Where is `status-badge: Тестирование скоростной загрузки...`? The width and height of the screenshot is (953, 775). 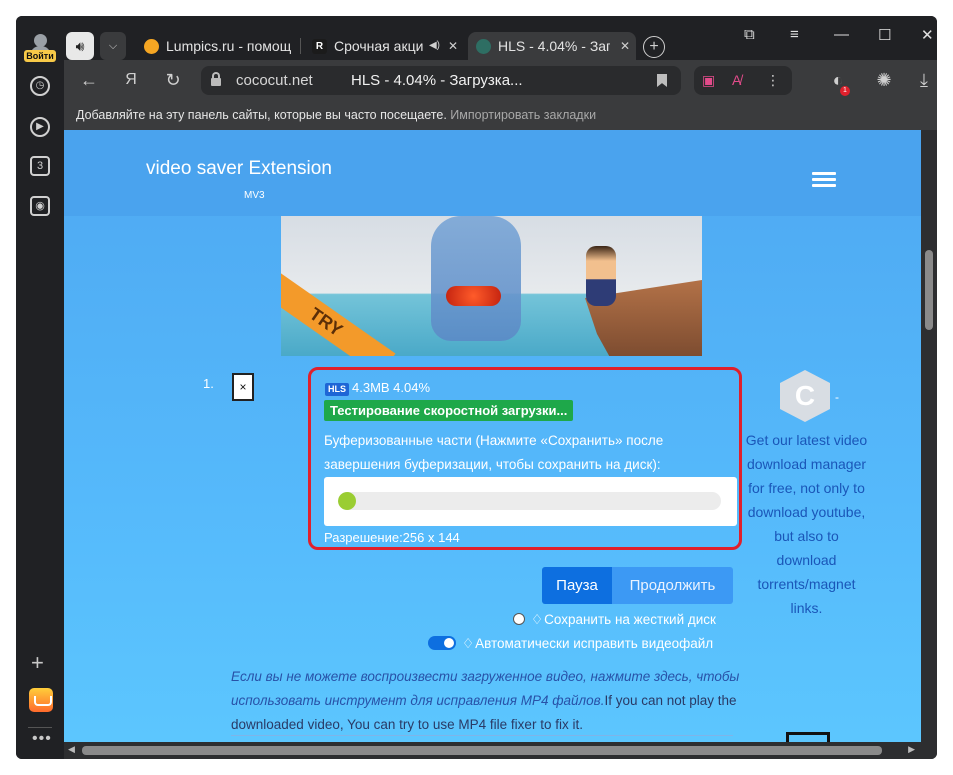
status-badge: Тестирование скоростной загрузки... is located at coordinates (449, 410).